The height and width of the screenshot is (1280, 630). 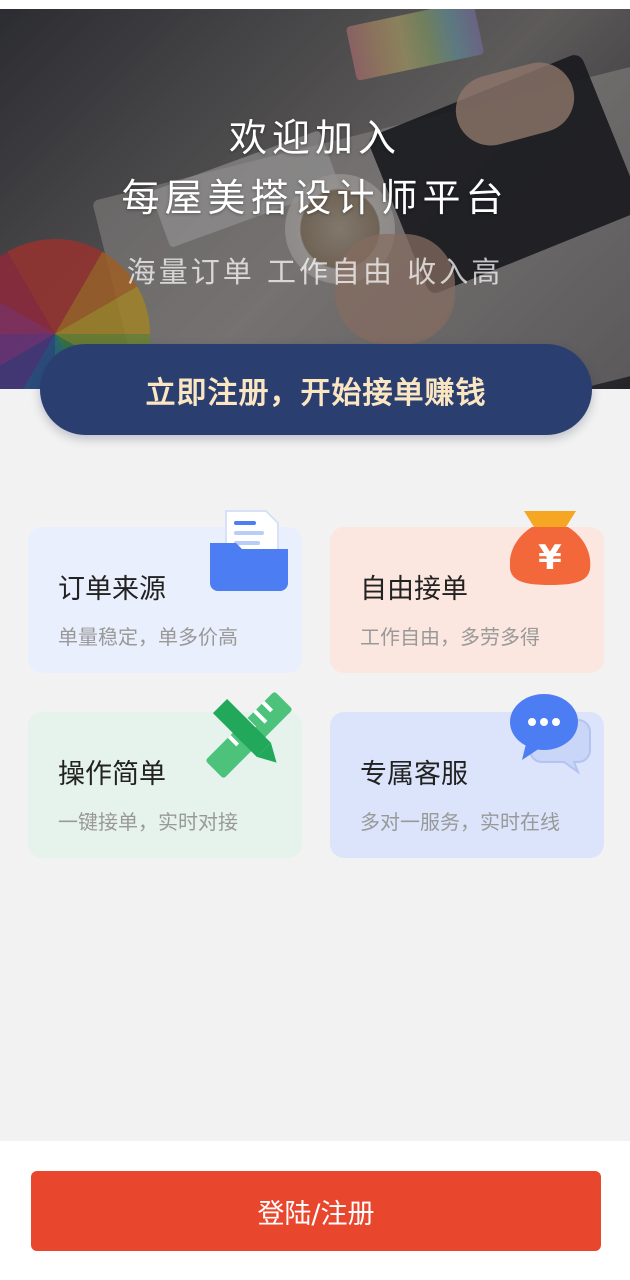 I want to click on feature-title: 自由接单, so click(x=414, y=589).